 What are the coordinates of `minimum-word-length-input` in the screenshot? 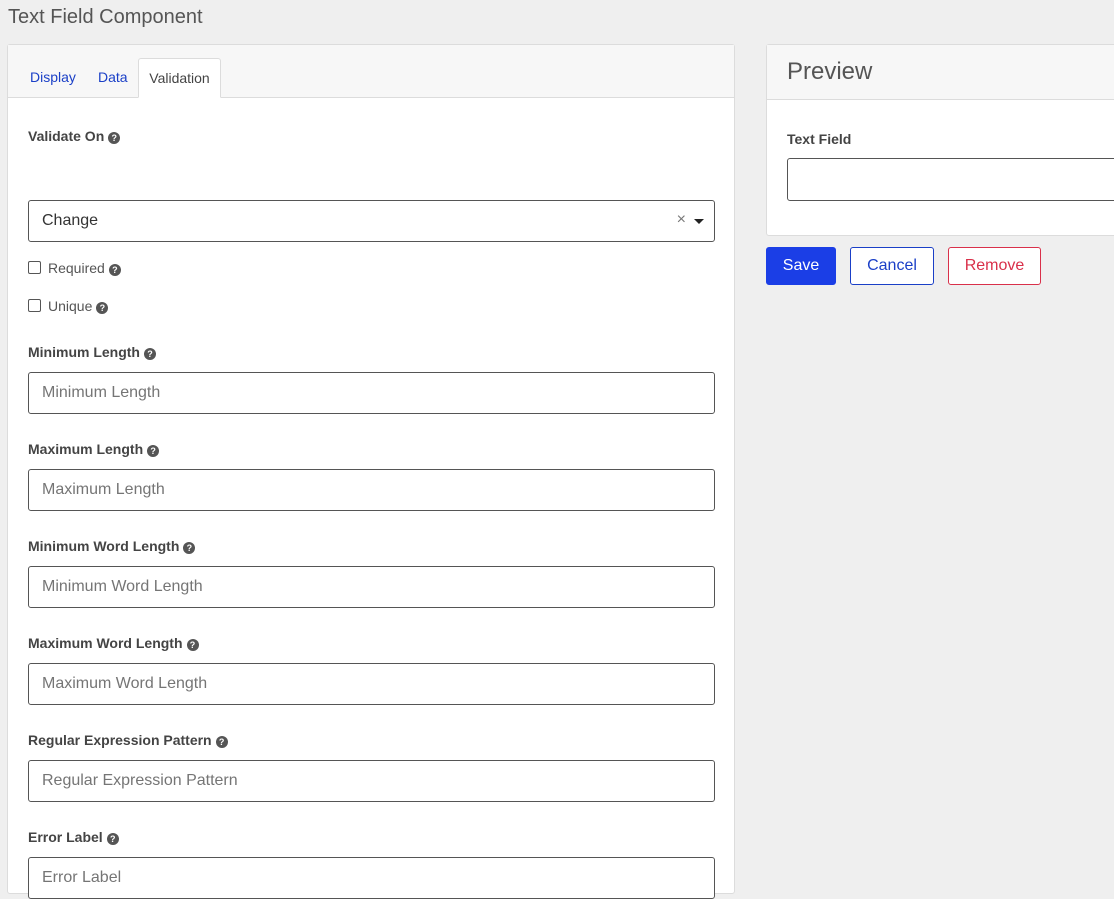 It's located at (371, 587).